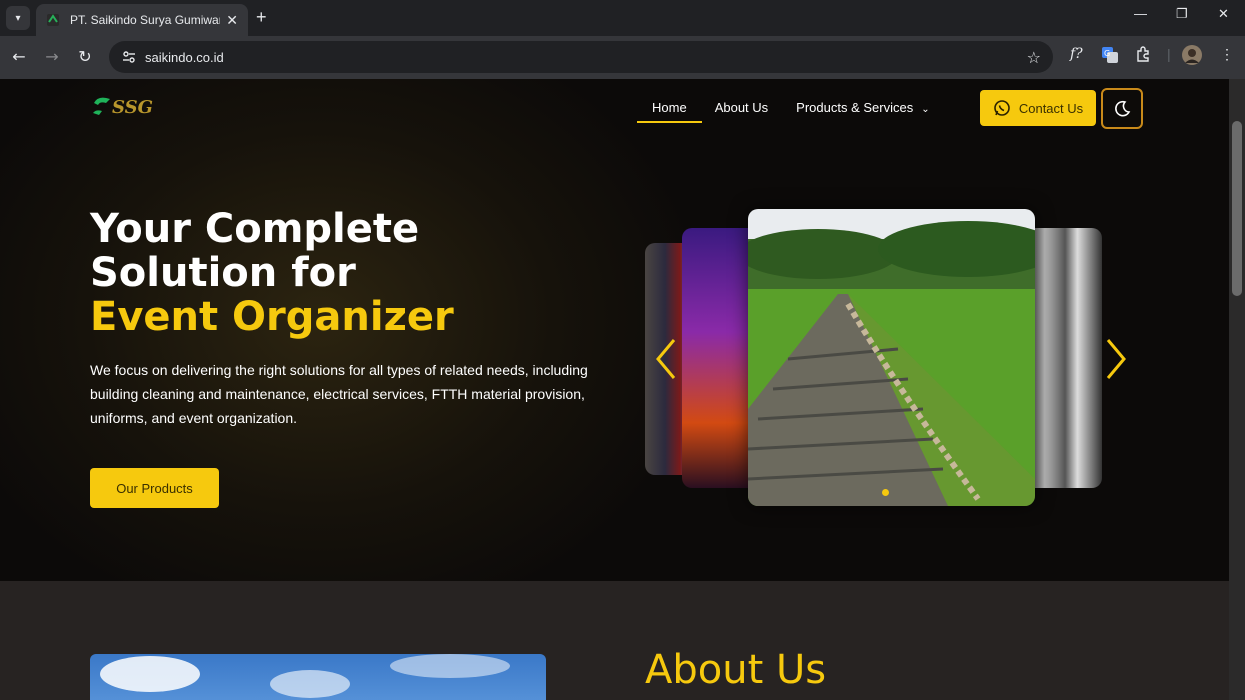 This screenshot has width=1245, height=700. I want to click on tab-close-icon: ✕, so click(232, 20).